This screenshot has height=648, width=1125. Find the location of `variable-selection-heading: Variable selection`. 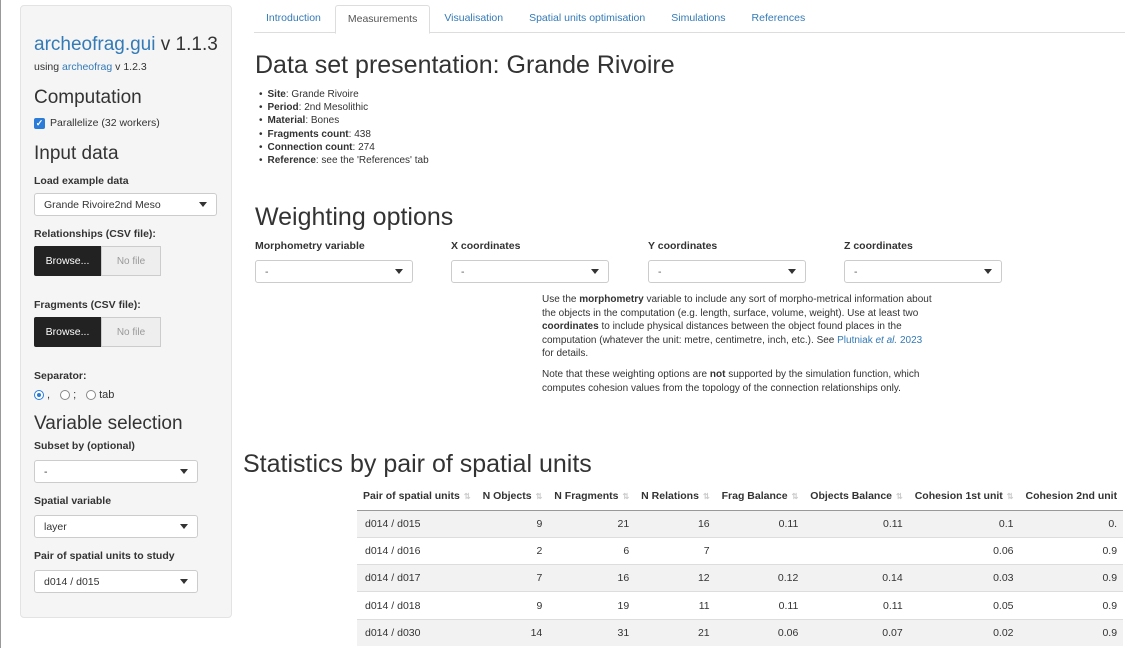

variable-selection-heading: Variable selection is located at coordinates (108, 423).